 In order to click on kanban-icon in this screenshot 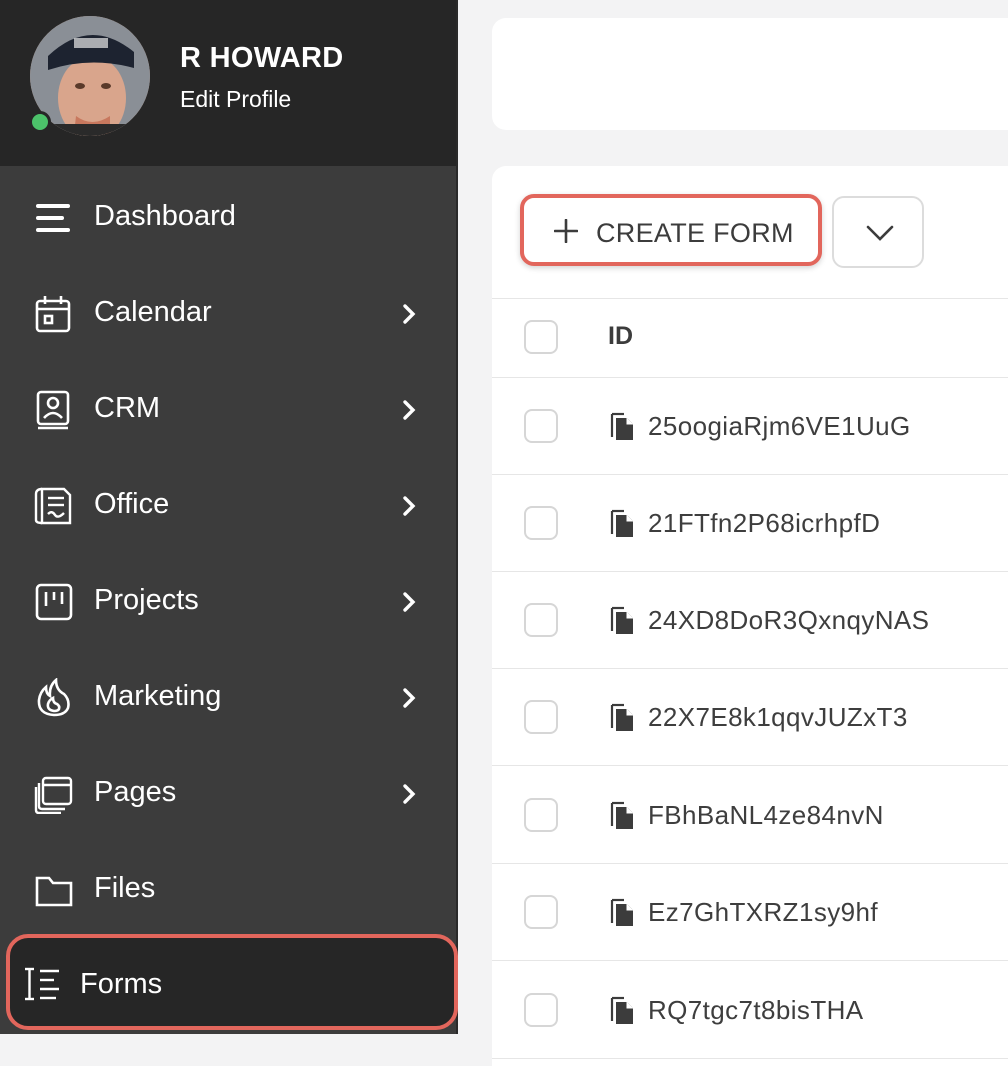, I will do `click(54, 602)`.